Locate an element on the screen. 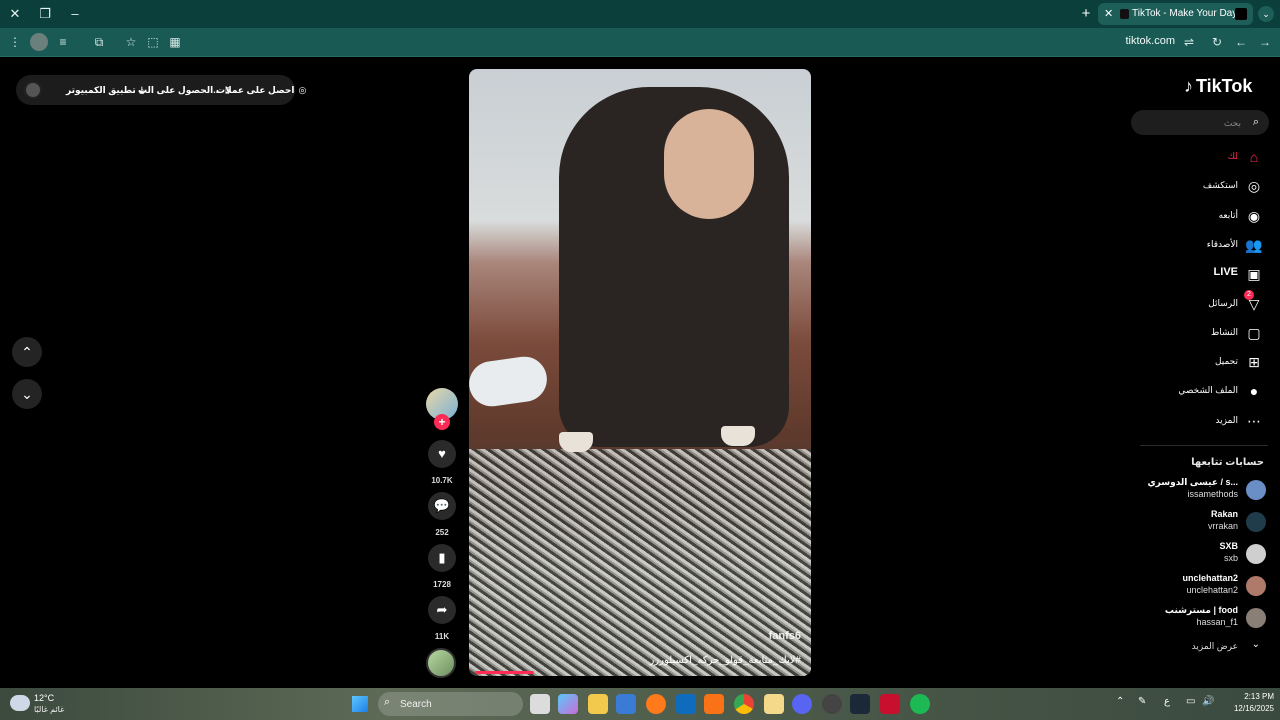 The height and width of the screenshot is (720, 1280). close-window-icon: ✕ is located at coordinates (15, 14).